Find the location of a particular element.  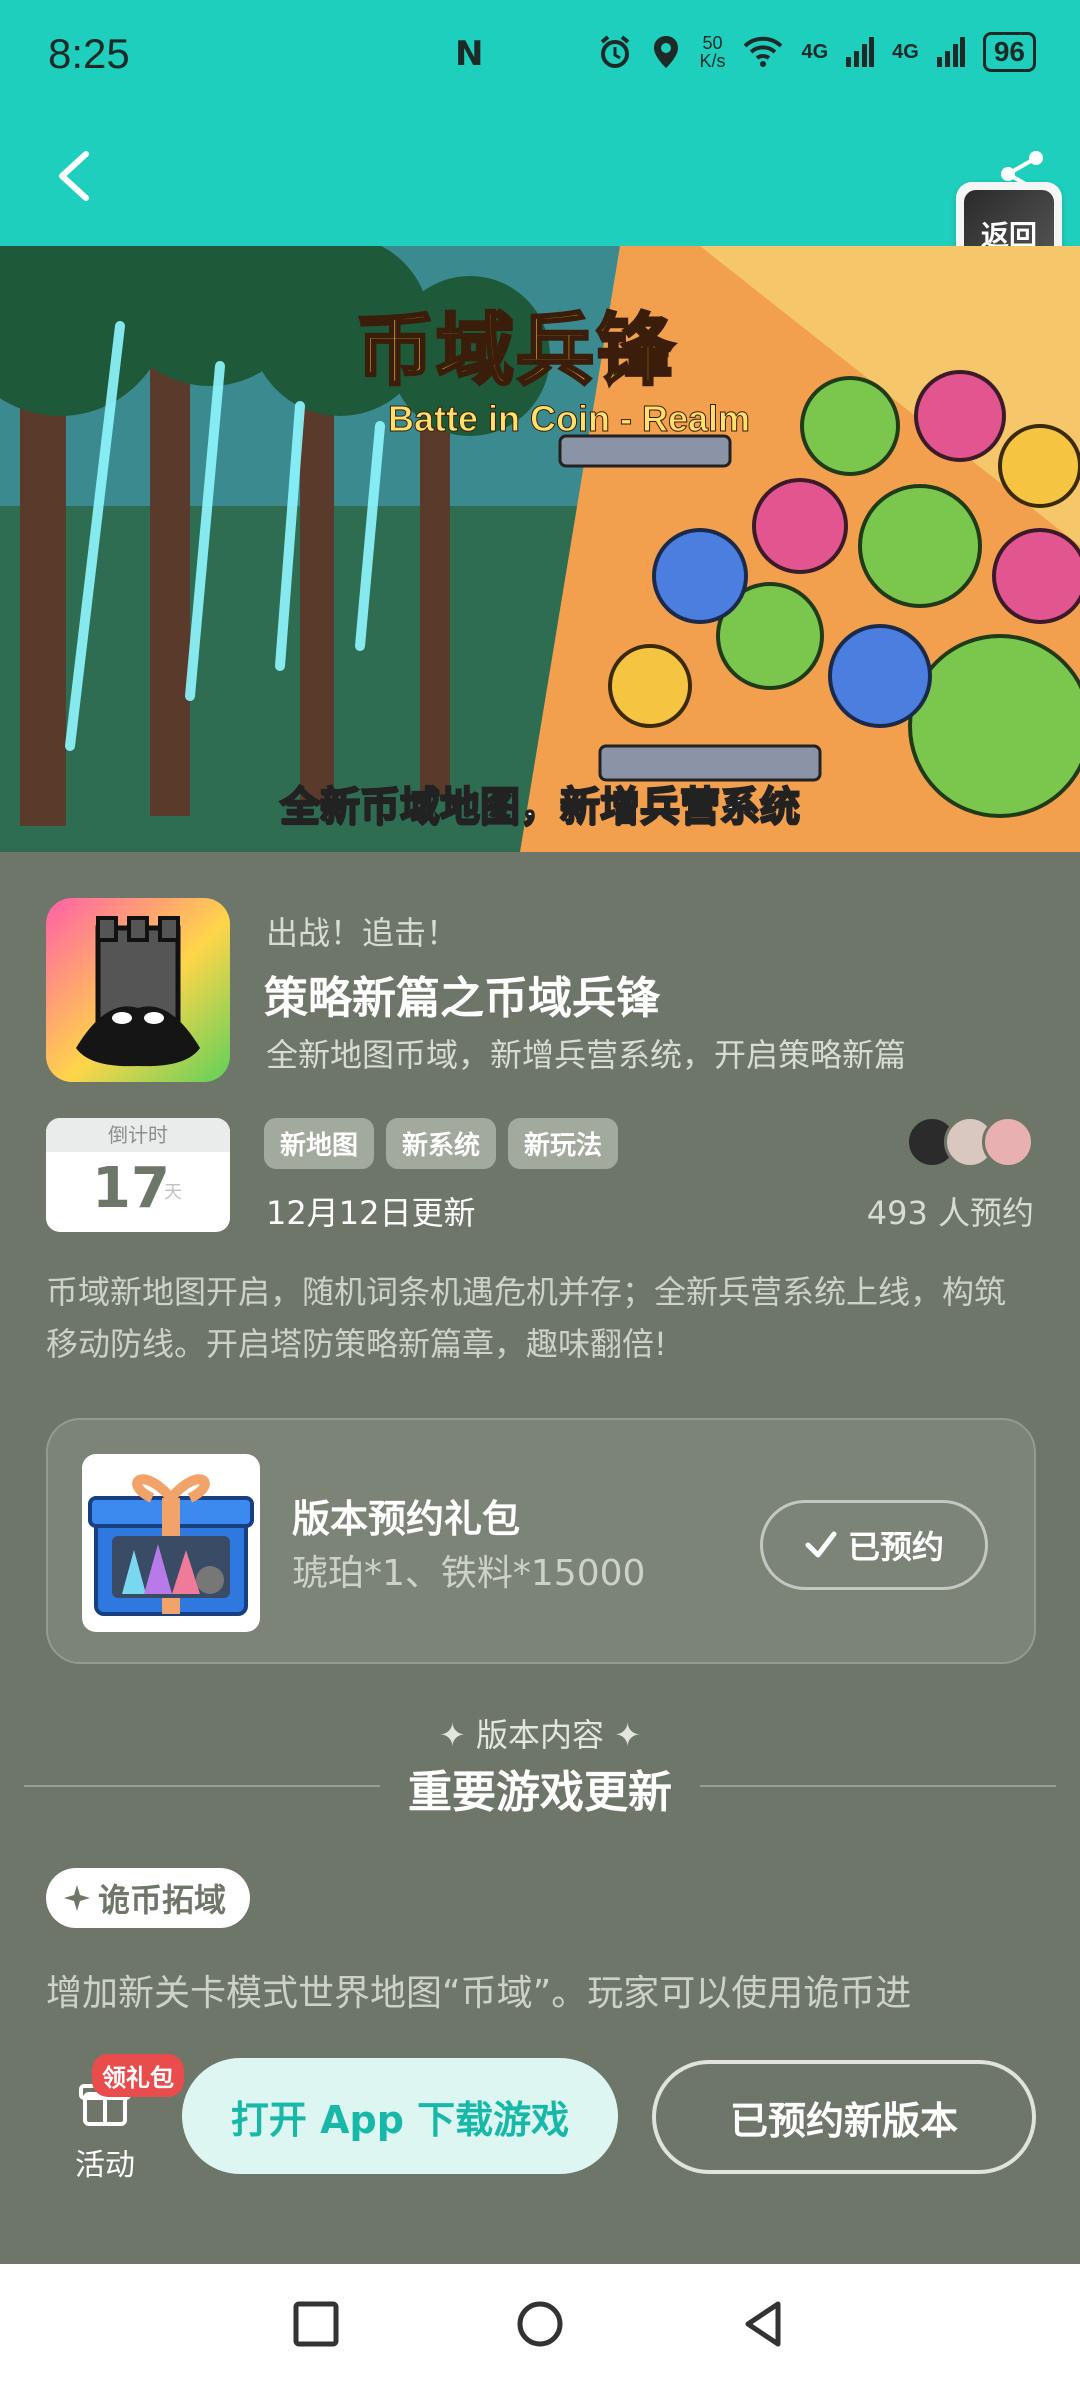

countdown-value: 17 is located at coordinates (131, 1188).